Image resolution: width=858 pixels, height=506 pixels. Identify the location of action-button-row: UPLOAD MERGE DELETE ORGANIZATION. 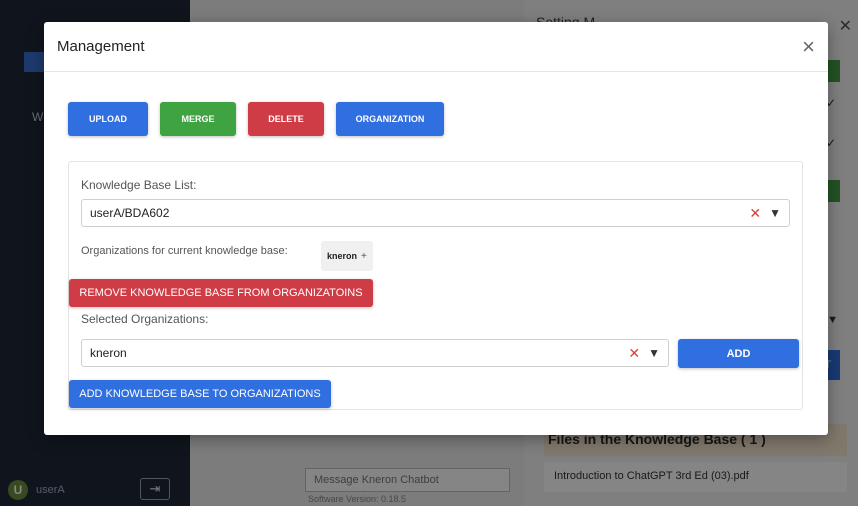
(256, 119).